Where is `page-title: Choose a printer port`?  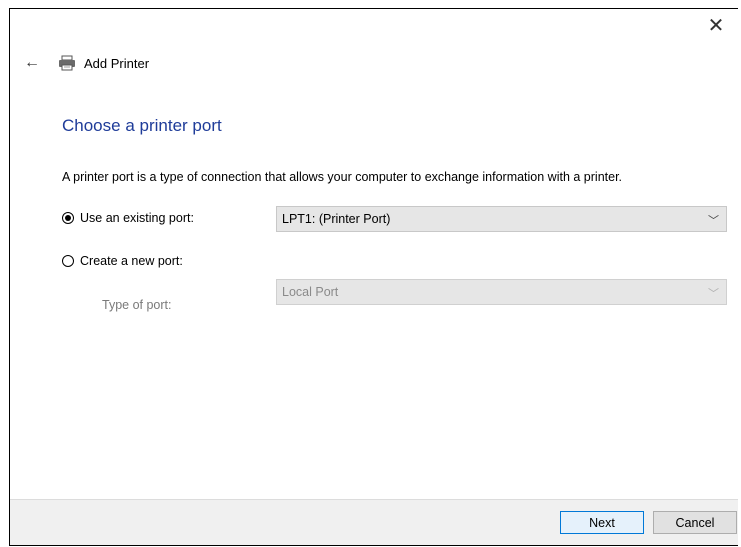 page-title: Choose a printer port is located at coordinates (142, 125).